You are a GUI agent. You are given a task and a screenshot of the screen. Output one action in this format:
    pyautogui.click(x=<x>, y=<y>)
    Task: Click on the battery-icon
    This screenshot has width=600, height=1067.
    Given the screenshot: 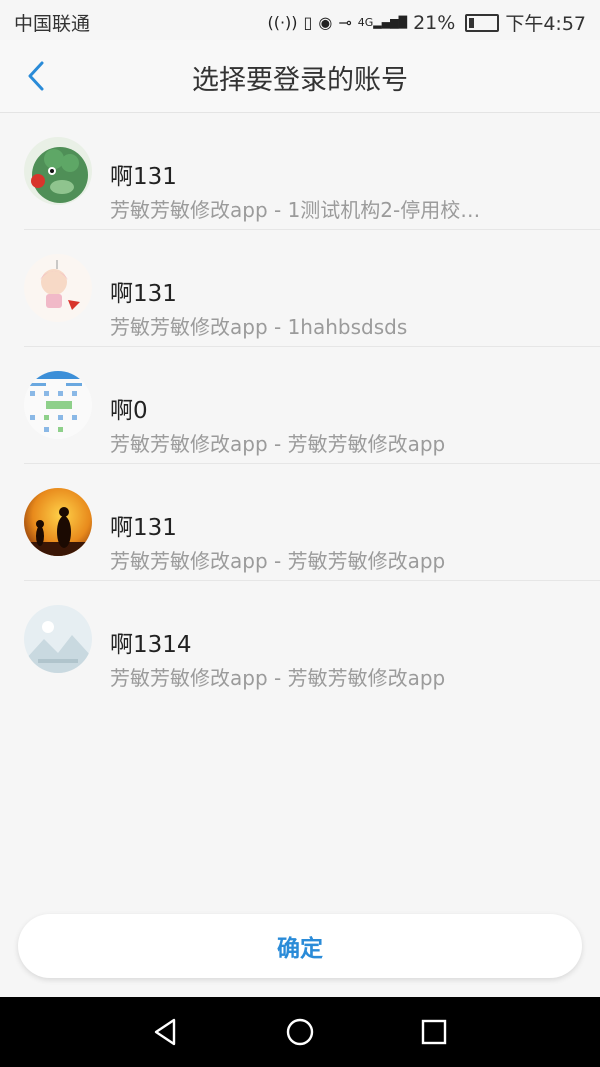 What is the action you would take?
    pyautogui.click(x=482, y=22)
    